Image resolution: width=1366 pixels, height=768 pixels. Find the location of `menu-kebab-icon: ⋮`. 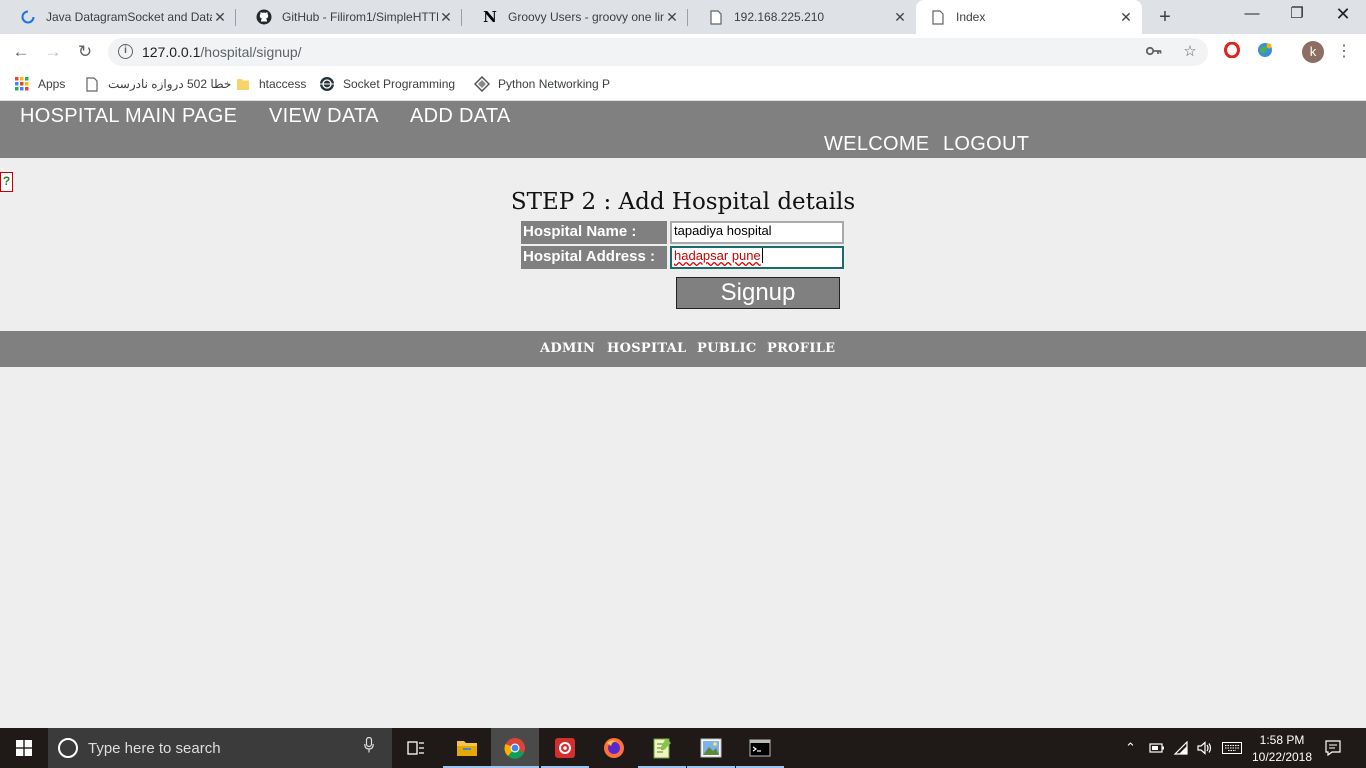

menu-kebab-icon: ⋮ is located at coordinates (1344, 52).